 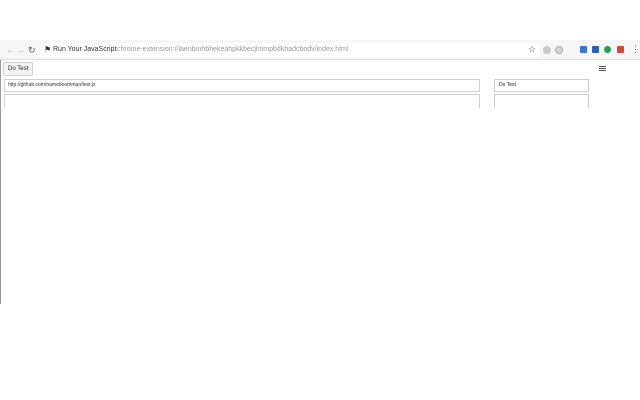 What do you see at coordinates (242, 101) in the screenshot?
I see `code-textarea` at bounding box center [242, 101].